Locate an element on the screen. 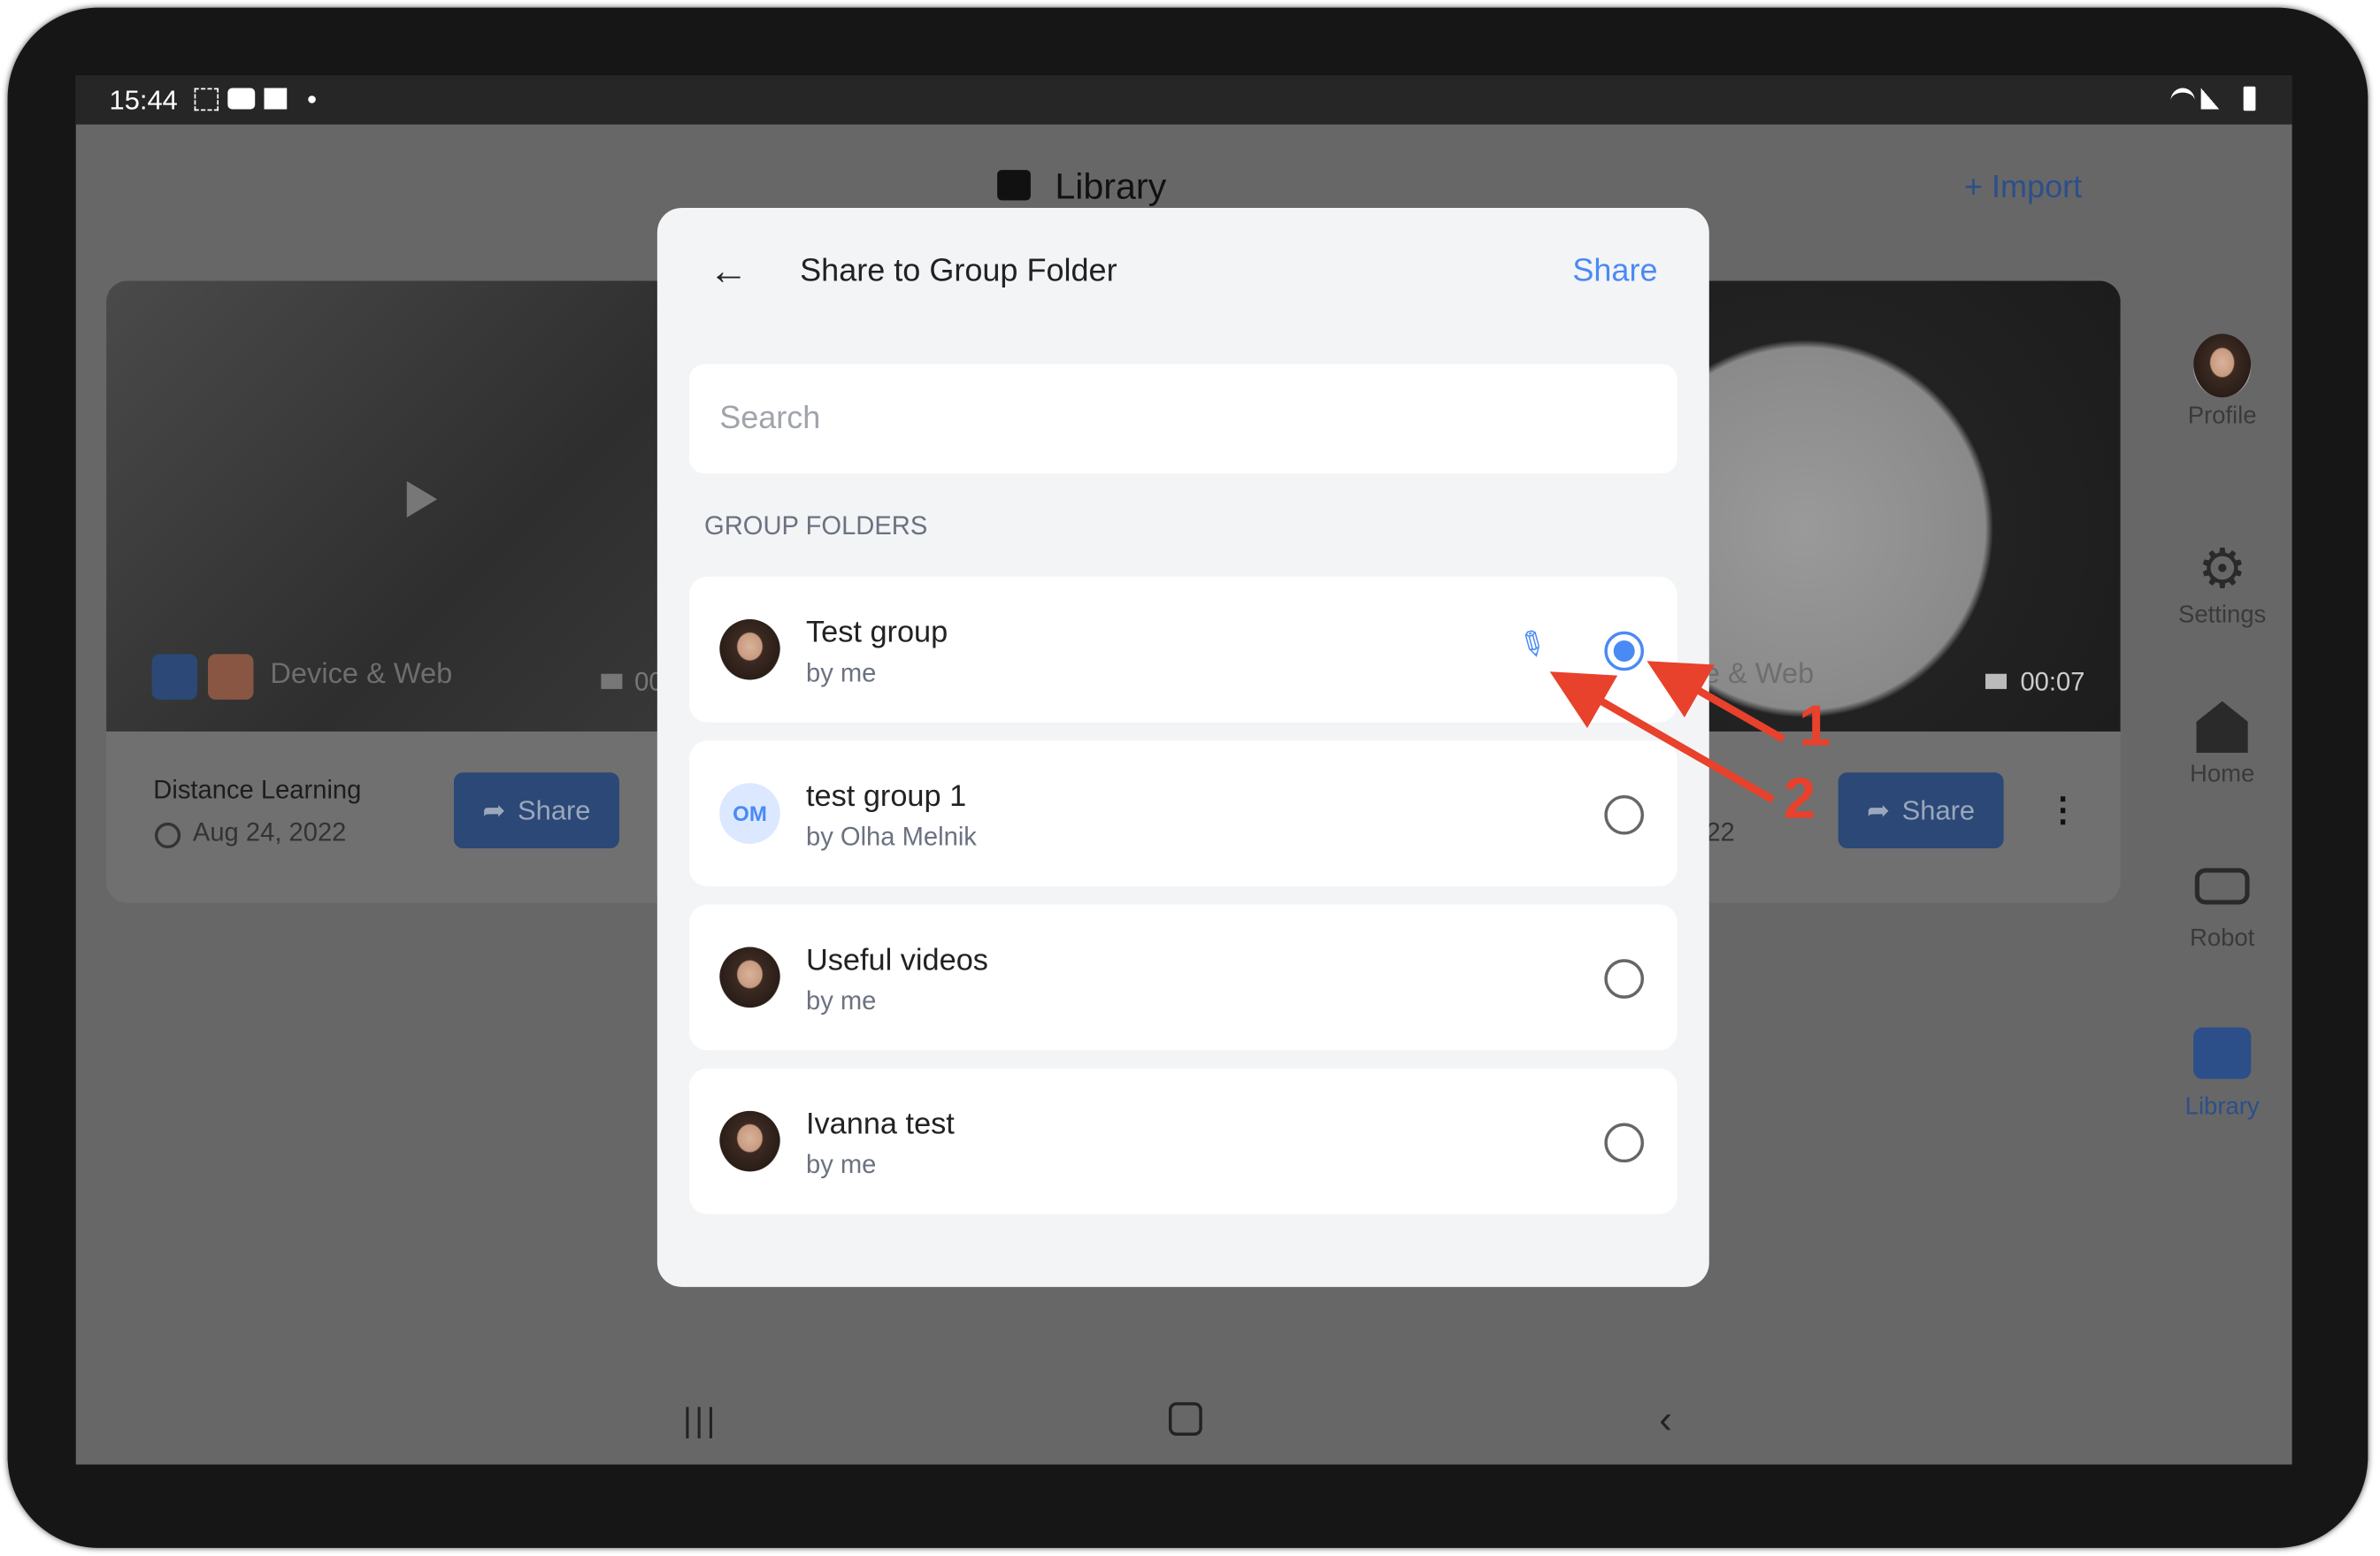 Image resolution: width=2380 pixels, height=1556 pixels. annotation-label-1: 1 is located at coordinates (1814, 726).